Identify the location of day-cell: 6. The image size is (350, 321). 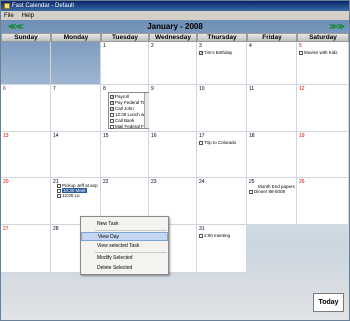
(26, 108).